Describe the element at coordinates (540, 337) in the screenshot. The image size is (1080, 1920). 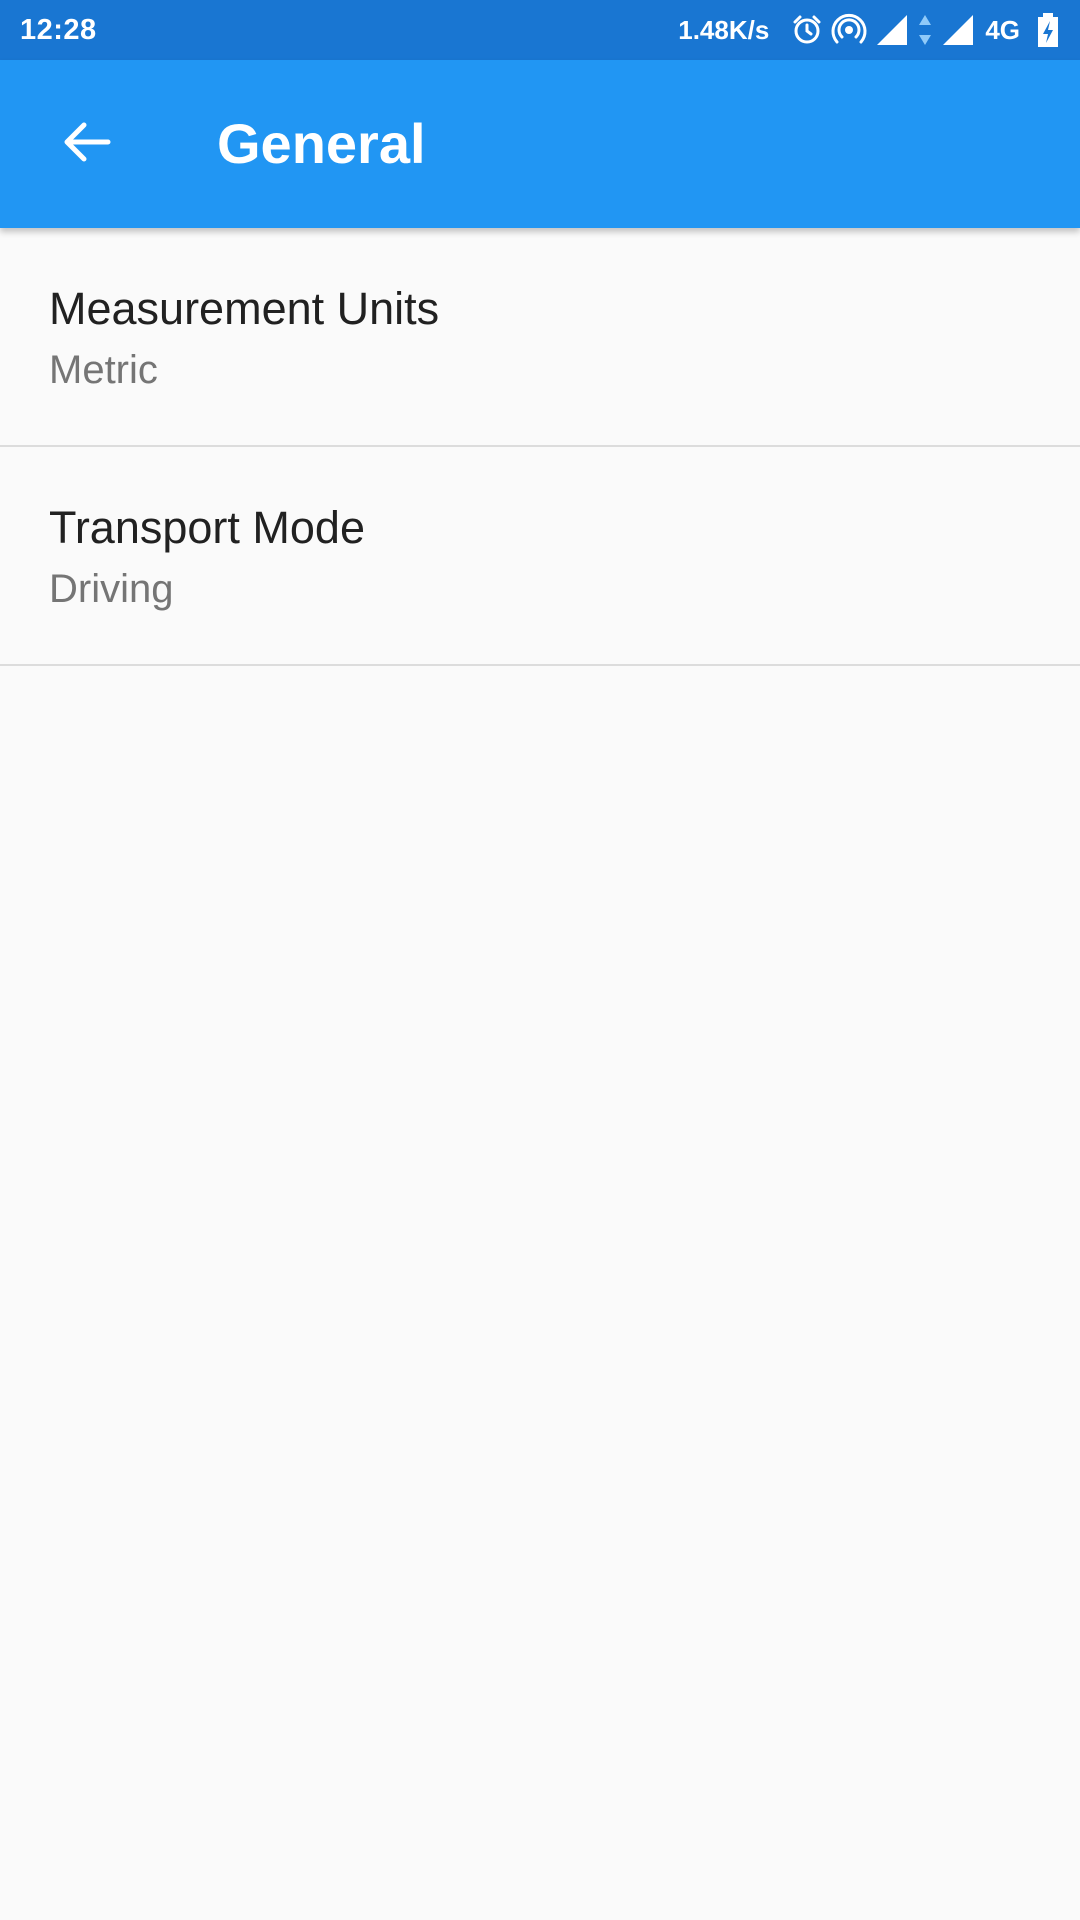
I see `preference-measurement-units: Measurement Units Metric` at that location.